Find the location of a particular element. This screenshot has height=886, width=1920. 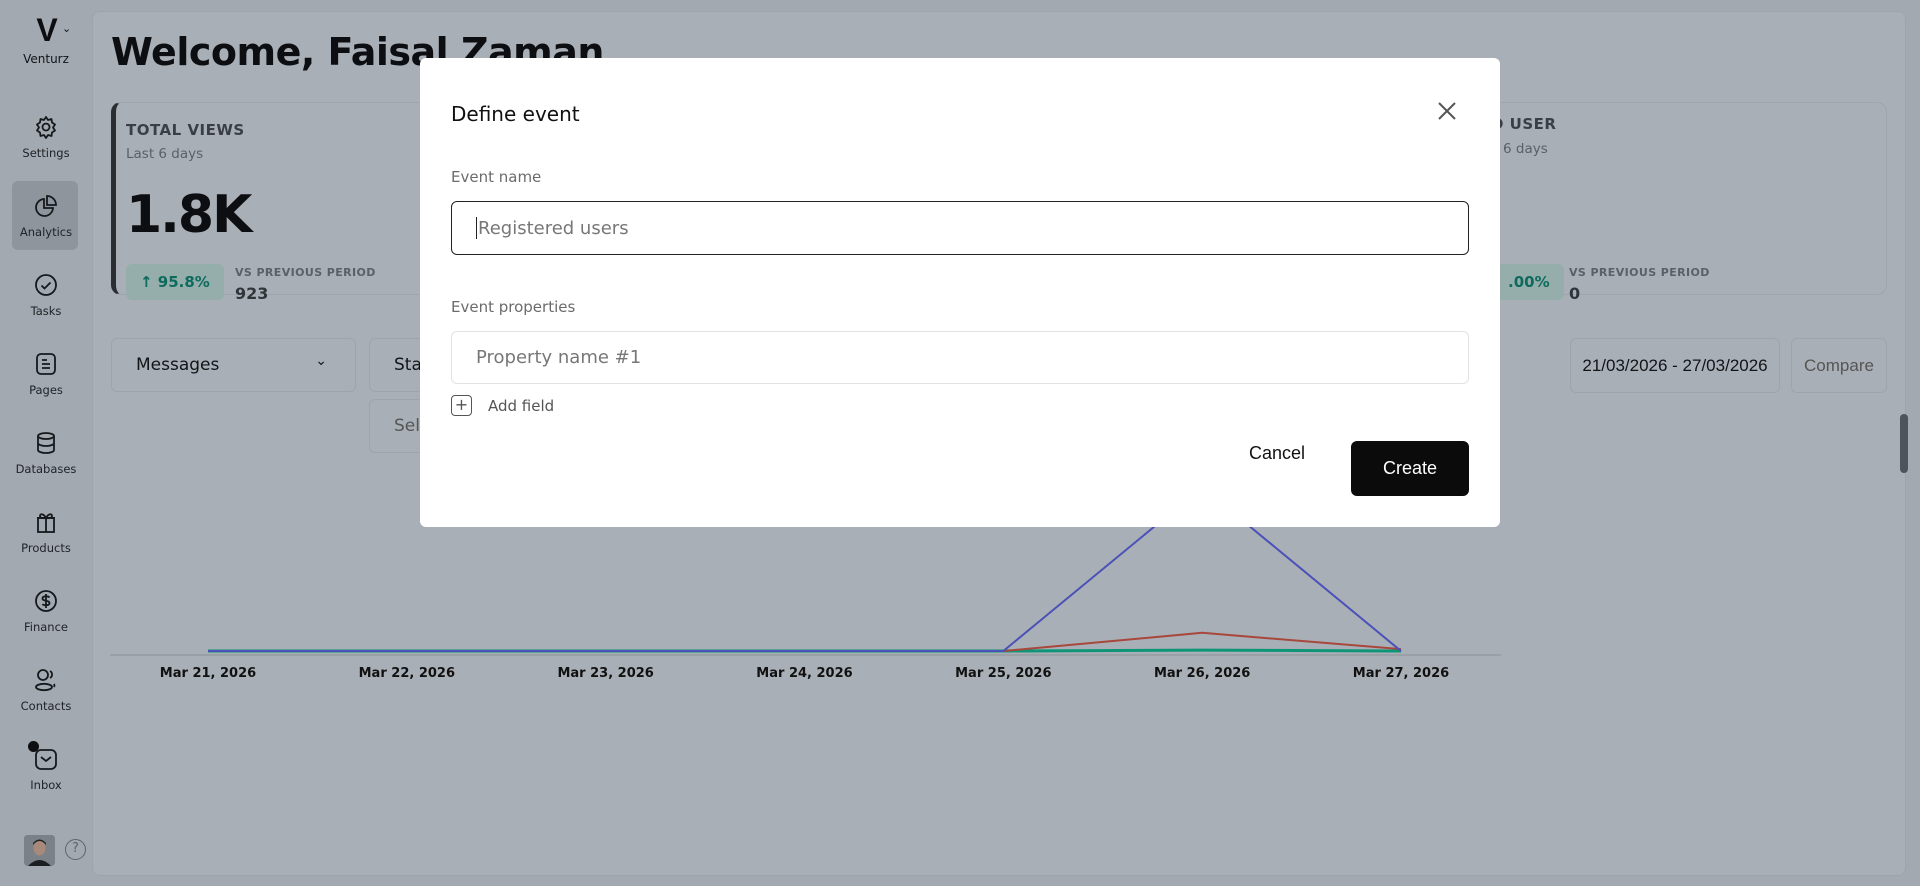

event-properties-label: Event properties is located at coordinates (513, 307).